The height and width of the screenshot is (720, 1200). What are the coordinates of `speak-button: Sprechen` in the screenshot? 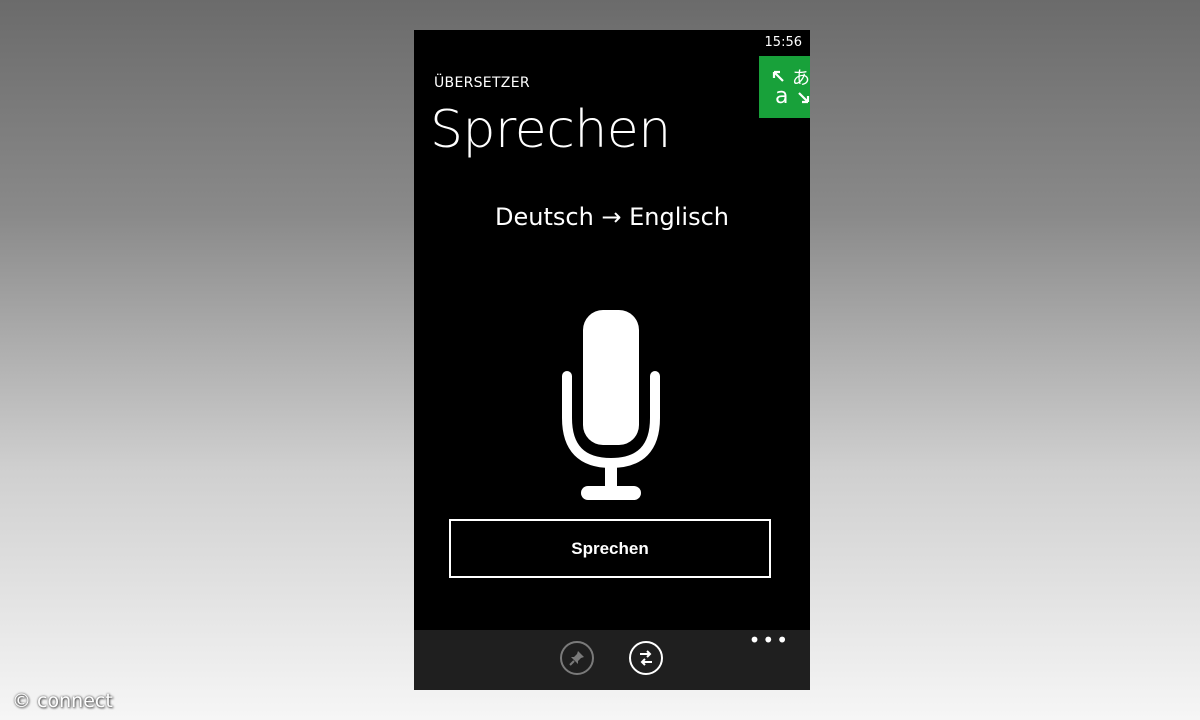 It's located at (610, 548).